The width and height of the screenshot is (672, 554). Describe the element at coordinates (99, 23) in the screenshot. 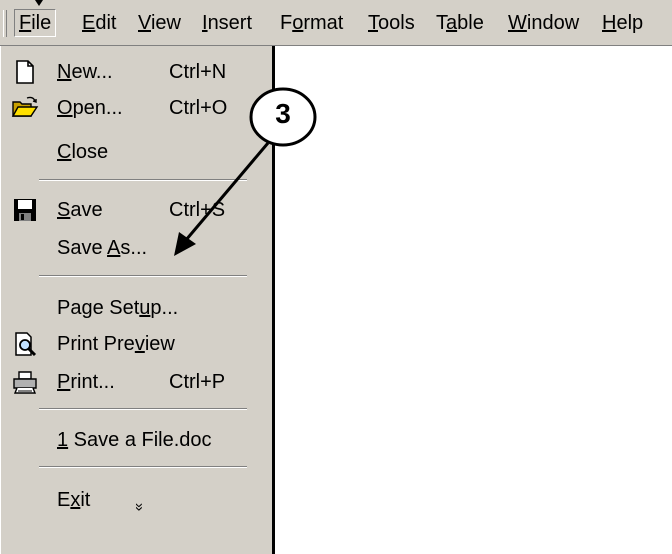

I see `menu-edit: Edit` at that location.